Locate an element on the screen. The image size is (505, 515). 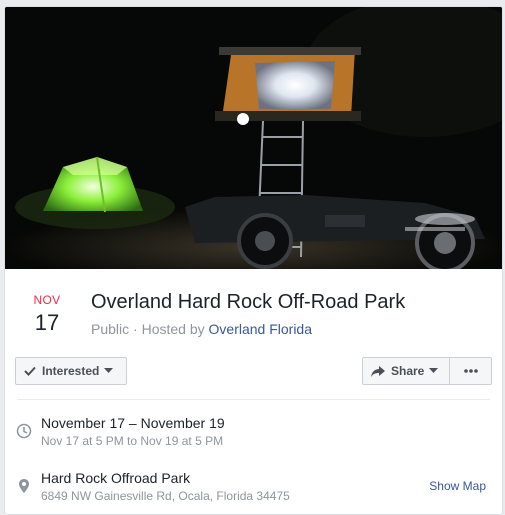
event-date-day: 17 is located at coordinates (47, 322).